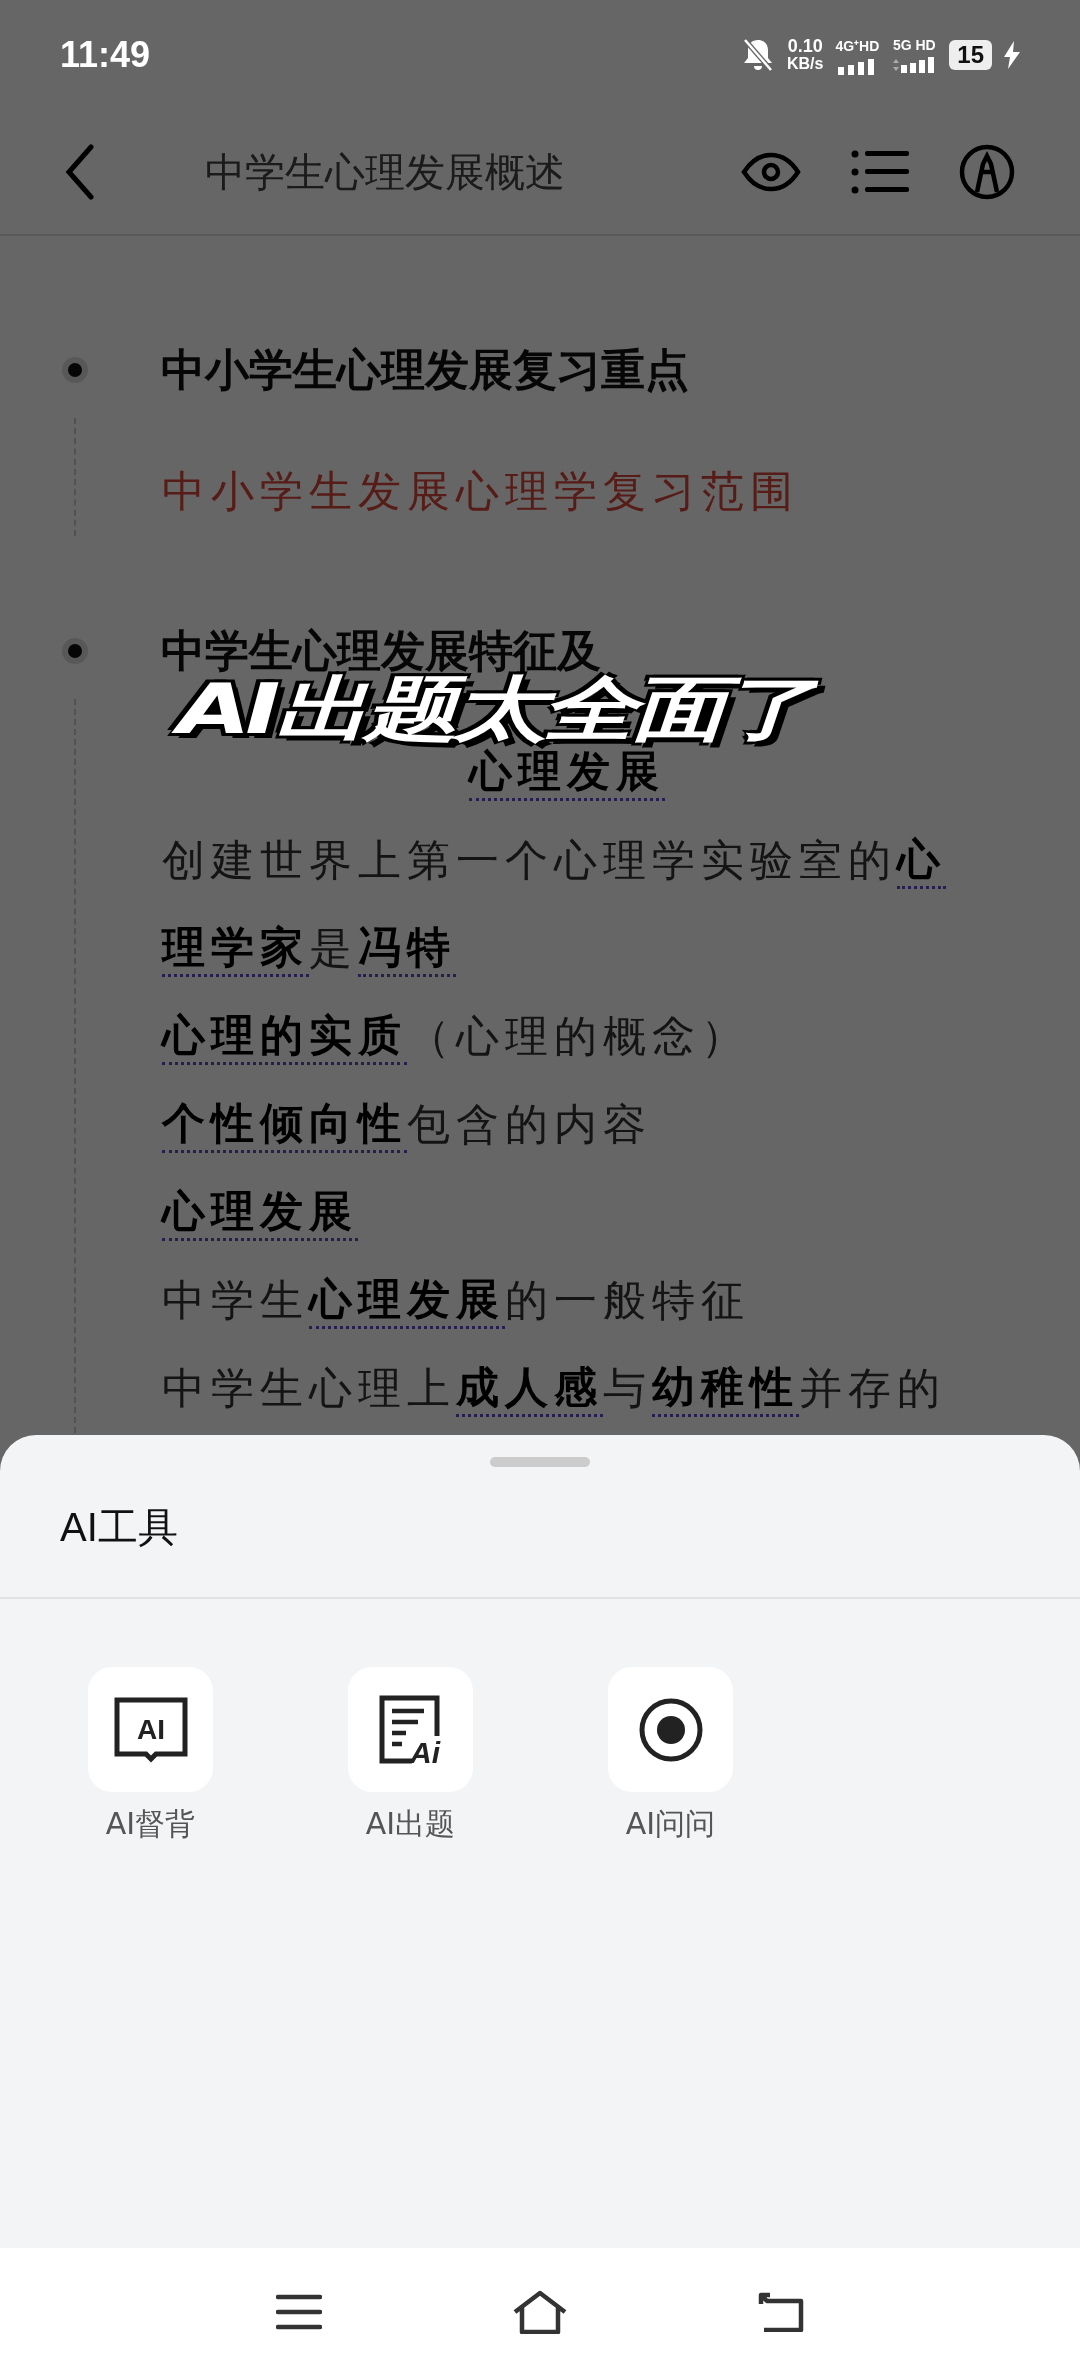  I want to click on outline-text: 的一般特征, so click(627, 1300).